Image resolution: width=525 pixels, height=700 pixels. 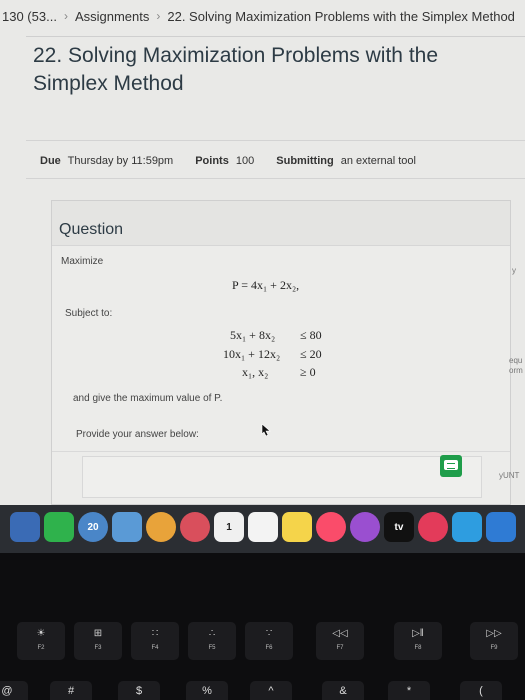 What do you see at coordinates (155, 641) in the screenshot?
I see `f4-key: ∷ F4` at bounding box center [155, 641].